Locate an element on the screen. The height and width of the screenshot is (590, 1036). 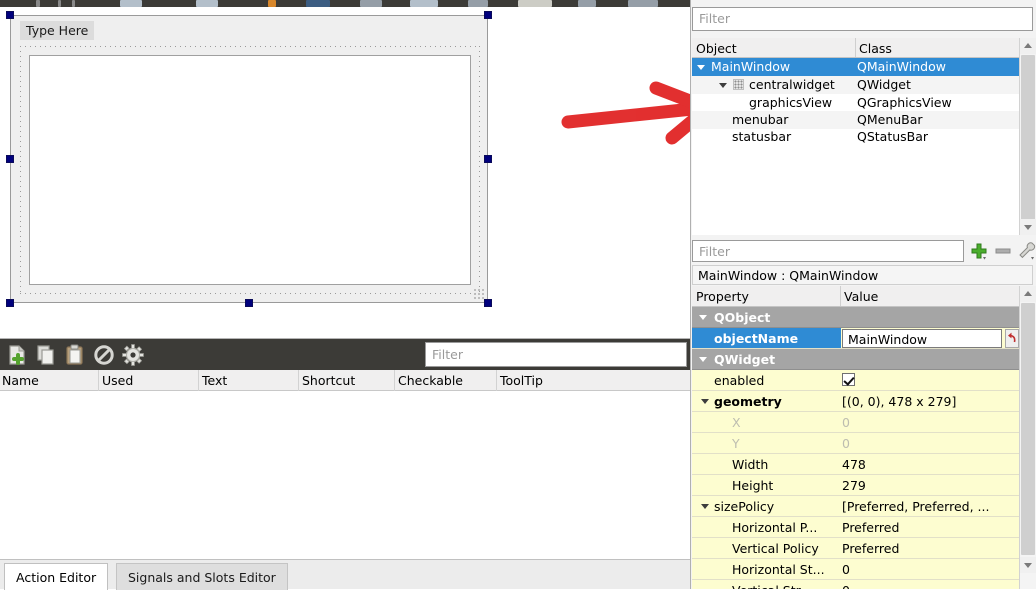
paste-icon is located at coordinates (75, 355).